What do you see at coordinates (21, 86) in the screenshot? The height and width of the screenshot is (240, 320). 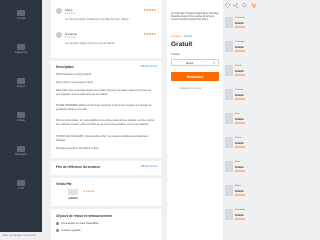 I see `sidebar-item-label: Favoris` at bounding box center [21, 86].